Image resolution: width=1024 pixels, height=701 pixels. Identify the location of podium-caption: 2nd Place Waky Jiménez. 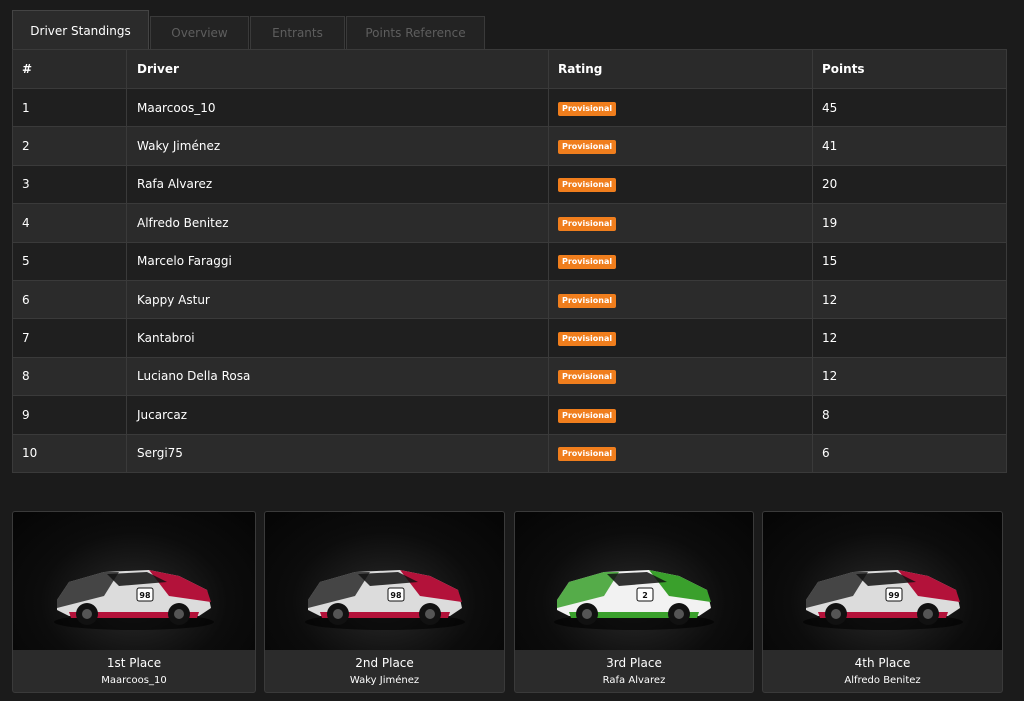
(384, 671).